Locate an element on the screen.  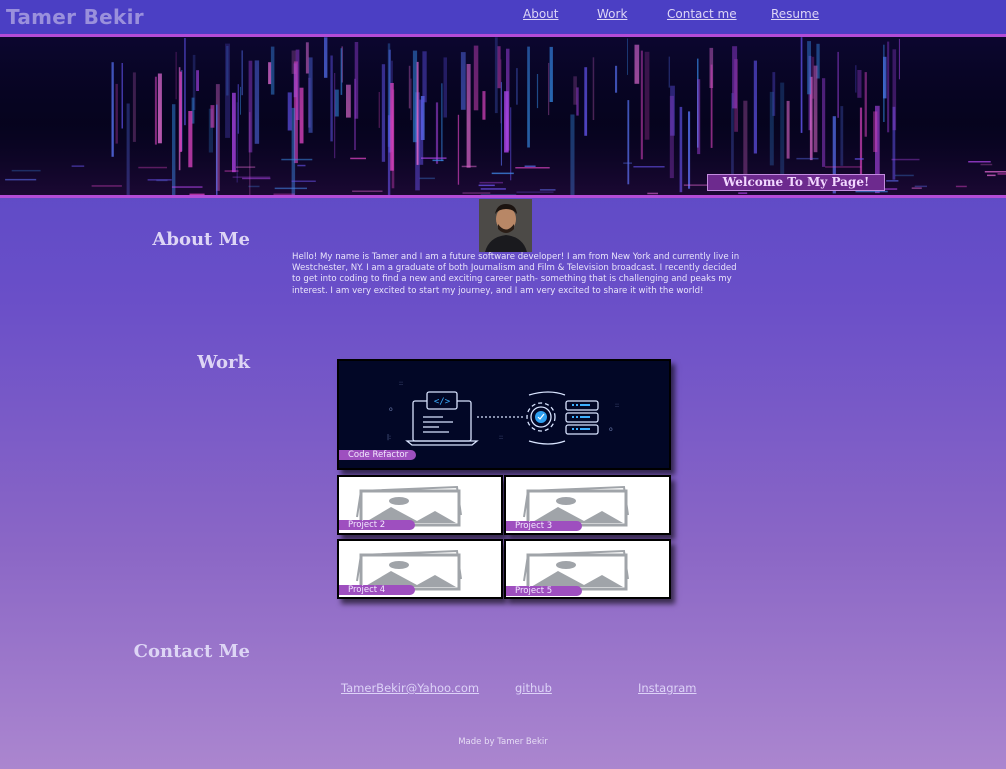
nav-link-work: Work is located at coordinates (612, 14).